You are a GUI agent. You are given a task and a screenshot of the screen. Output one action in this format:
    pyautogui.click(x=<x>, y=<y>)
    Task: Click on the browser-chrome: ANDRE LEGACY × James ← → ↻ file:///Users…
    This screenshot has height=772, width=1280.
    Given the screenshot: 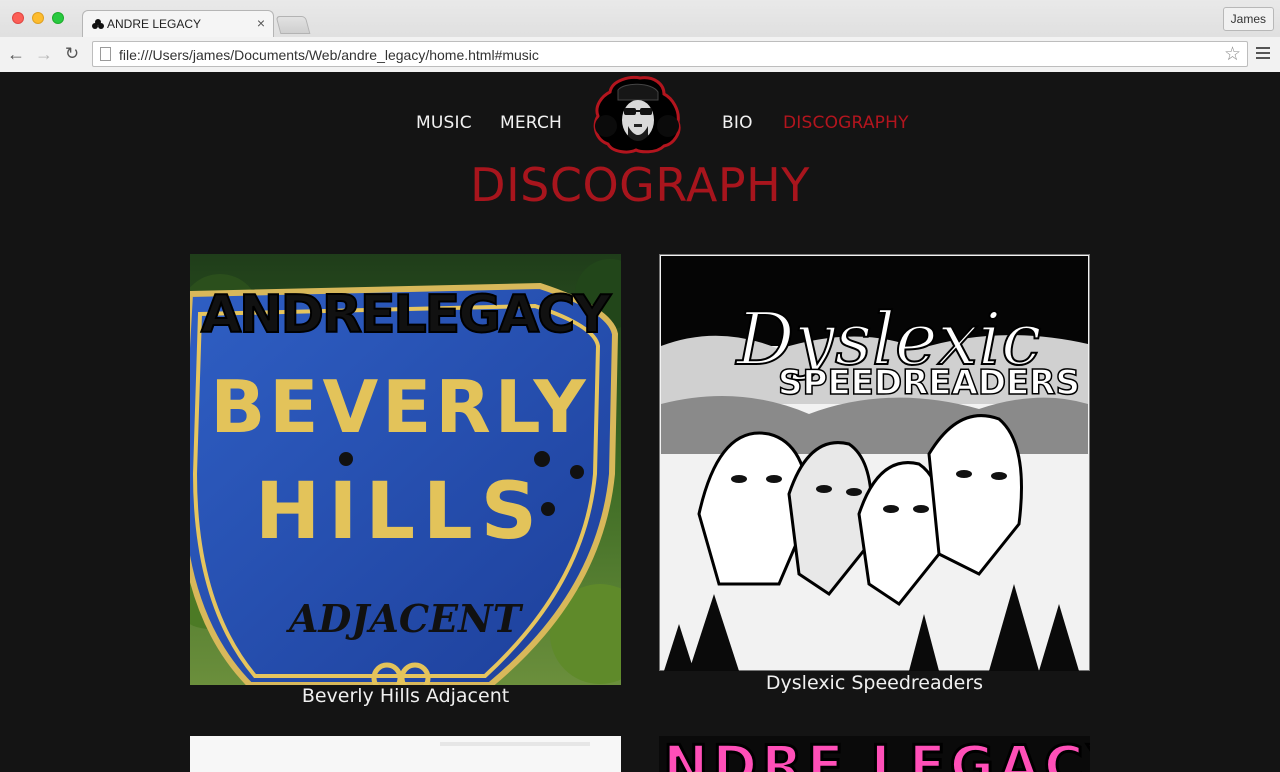 What is the action you would take?
    pyautogui.click(x=640, y=36)
    